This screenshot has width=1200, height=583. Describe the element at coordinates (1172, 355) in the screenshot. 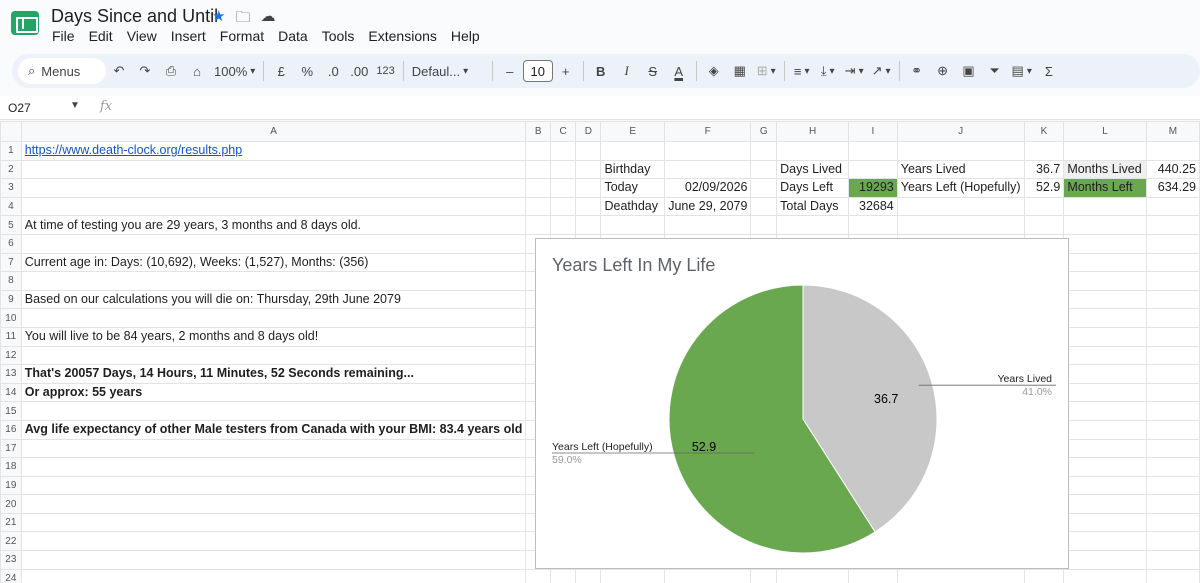

I see `cell-m12` at that location.